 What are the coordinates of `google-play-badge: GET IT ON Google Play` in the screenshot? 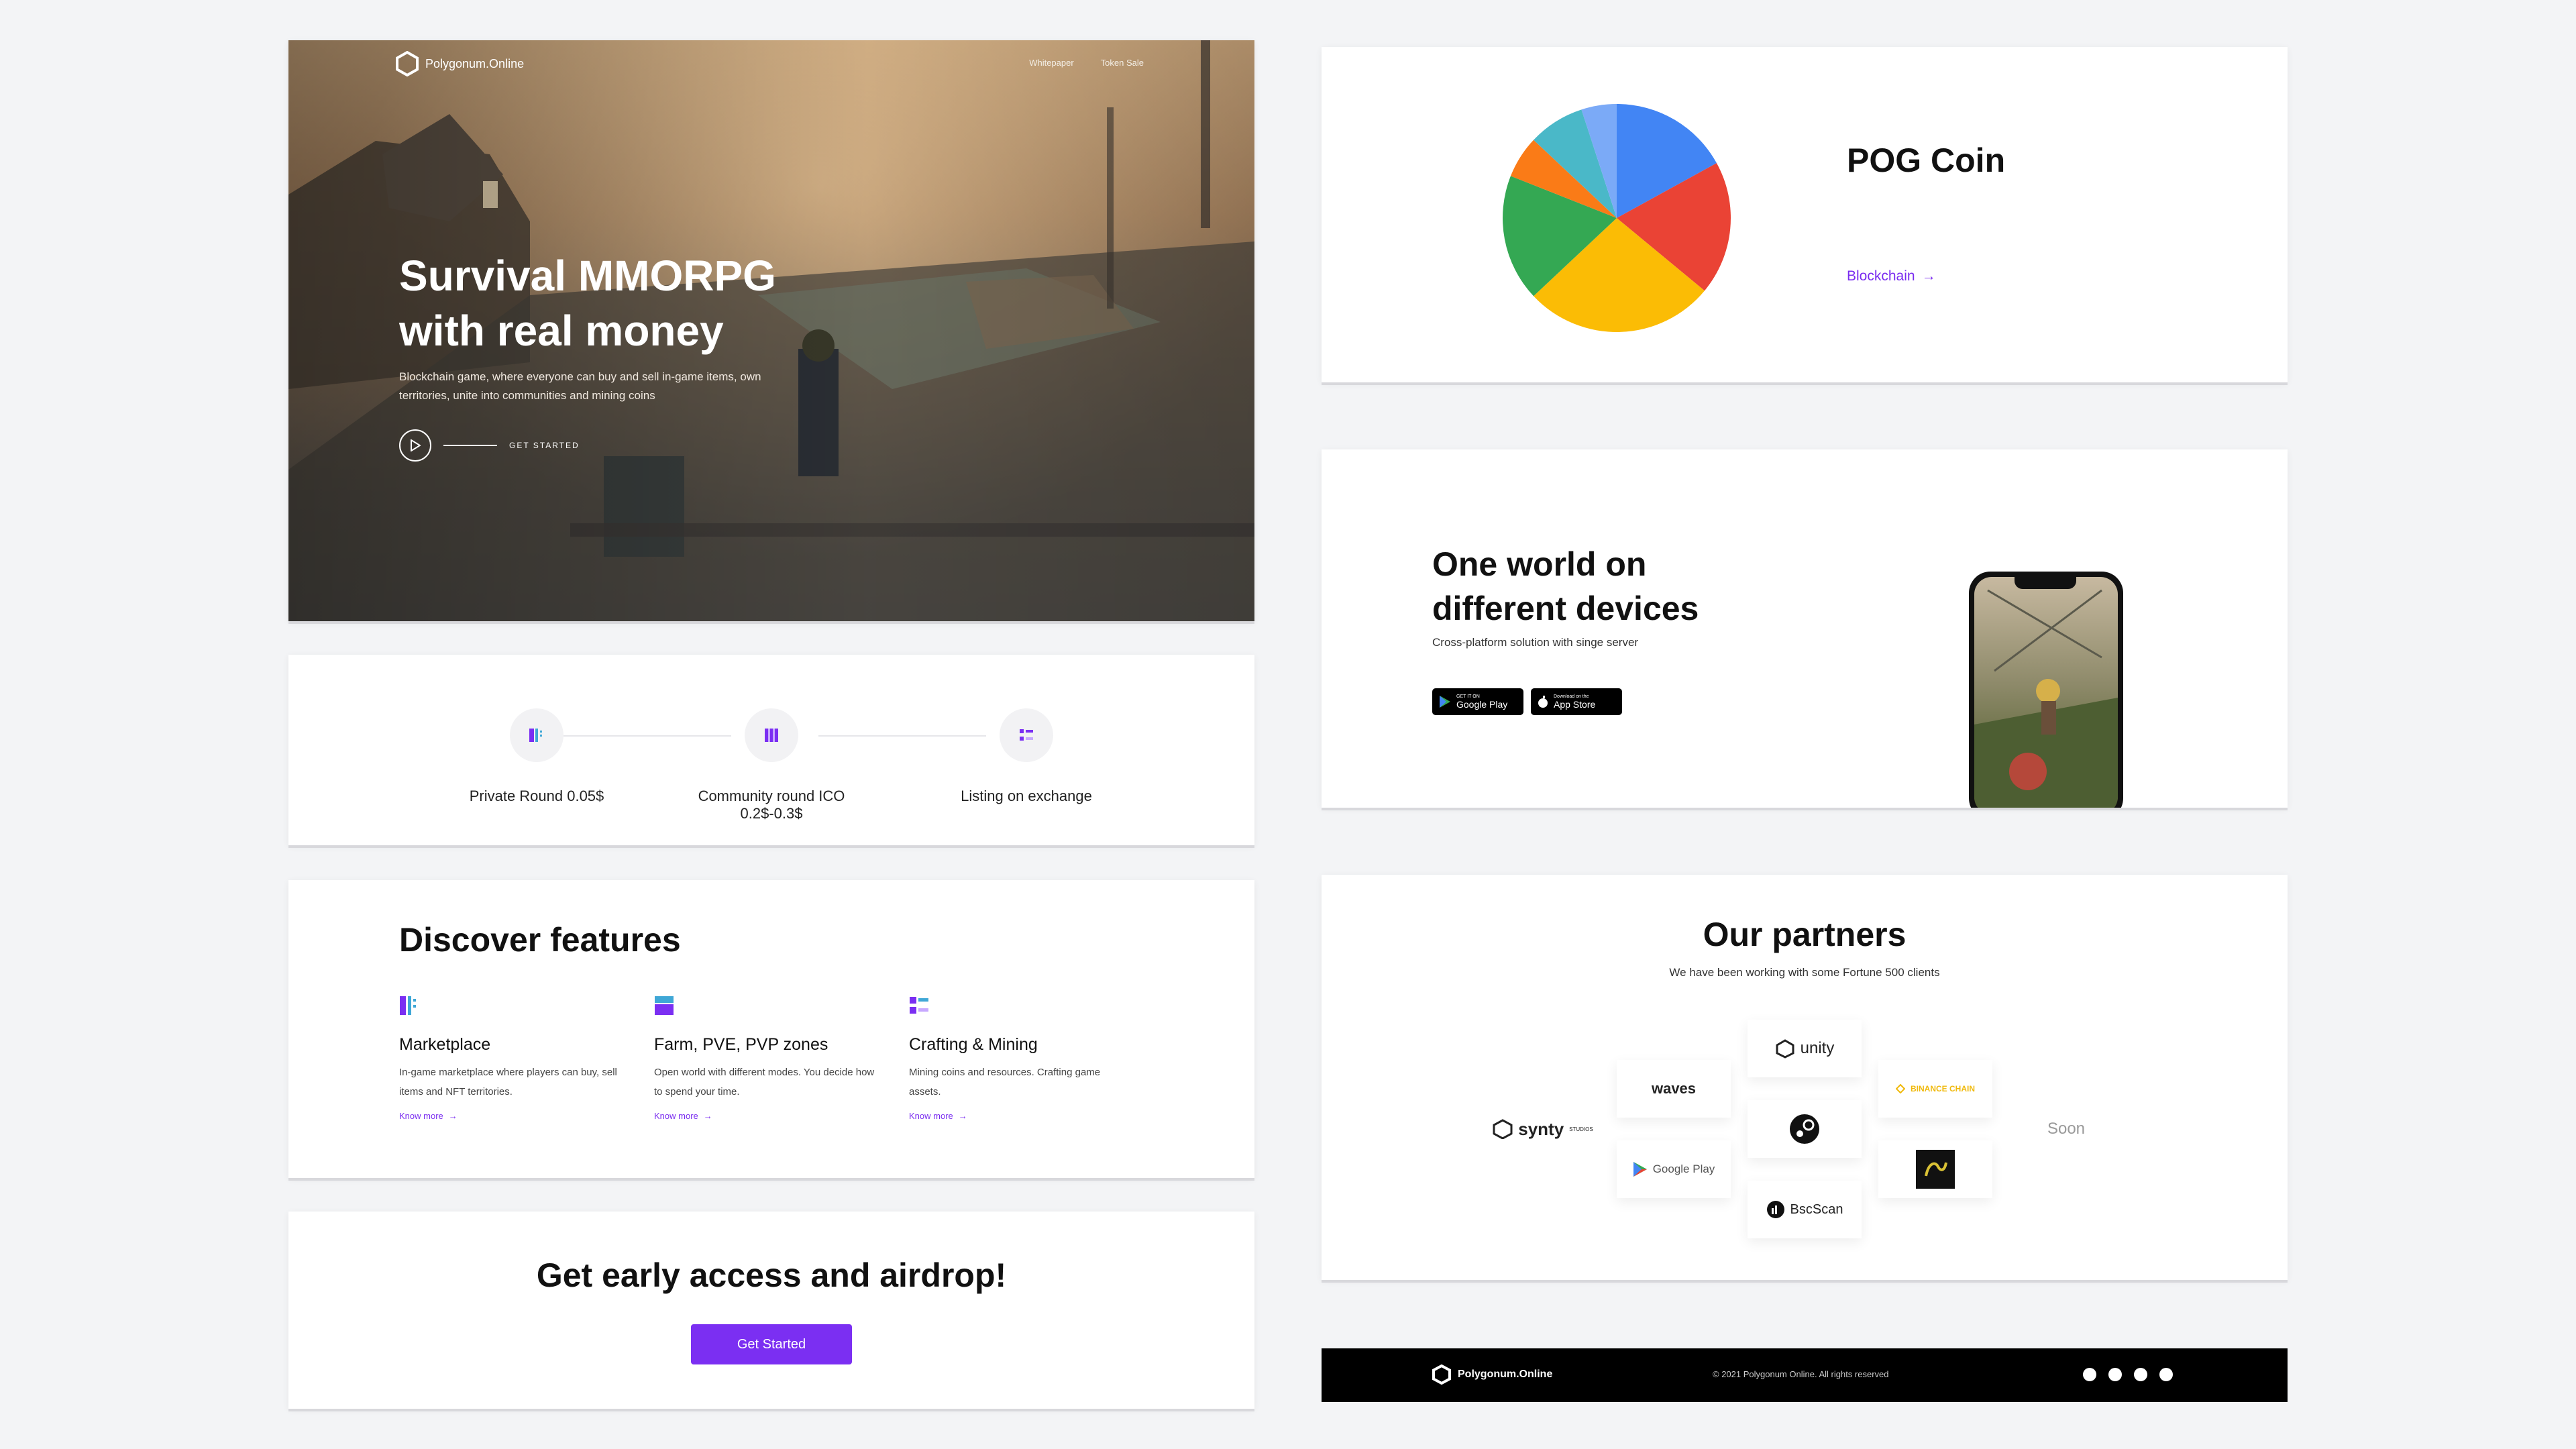 It's located at (1477, 701).